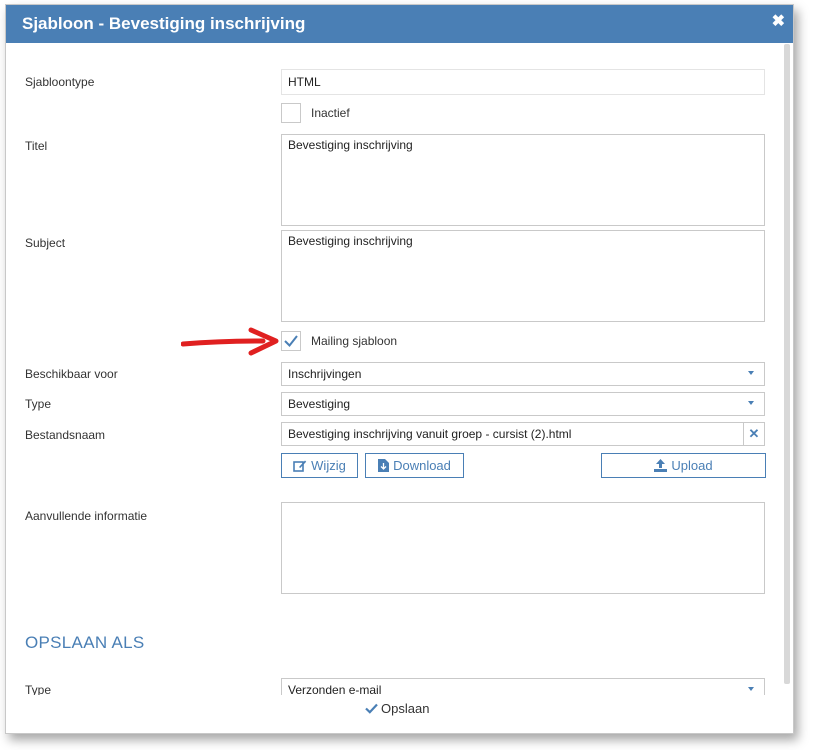 The height and width of the screenshot is (750, 839). What do you see at coordinates (523, 374) in the screenshot?
I see `beschikbaar-select: Inschrijvingen` at bounding box center [523, 374].